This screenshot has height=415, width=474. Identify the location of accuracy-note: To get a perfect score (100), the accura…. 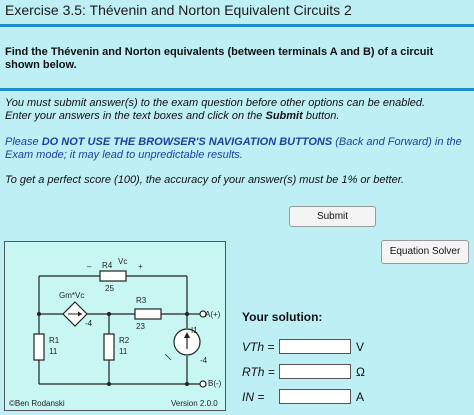
(205, 180).